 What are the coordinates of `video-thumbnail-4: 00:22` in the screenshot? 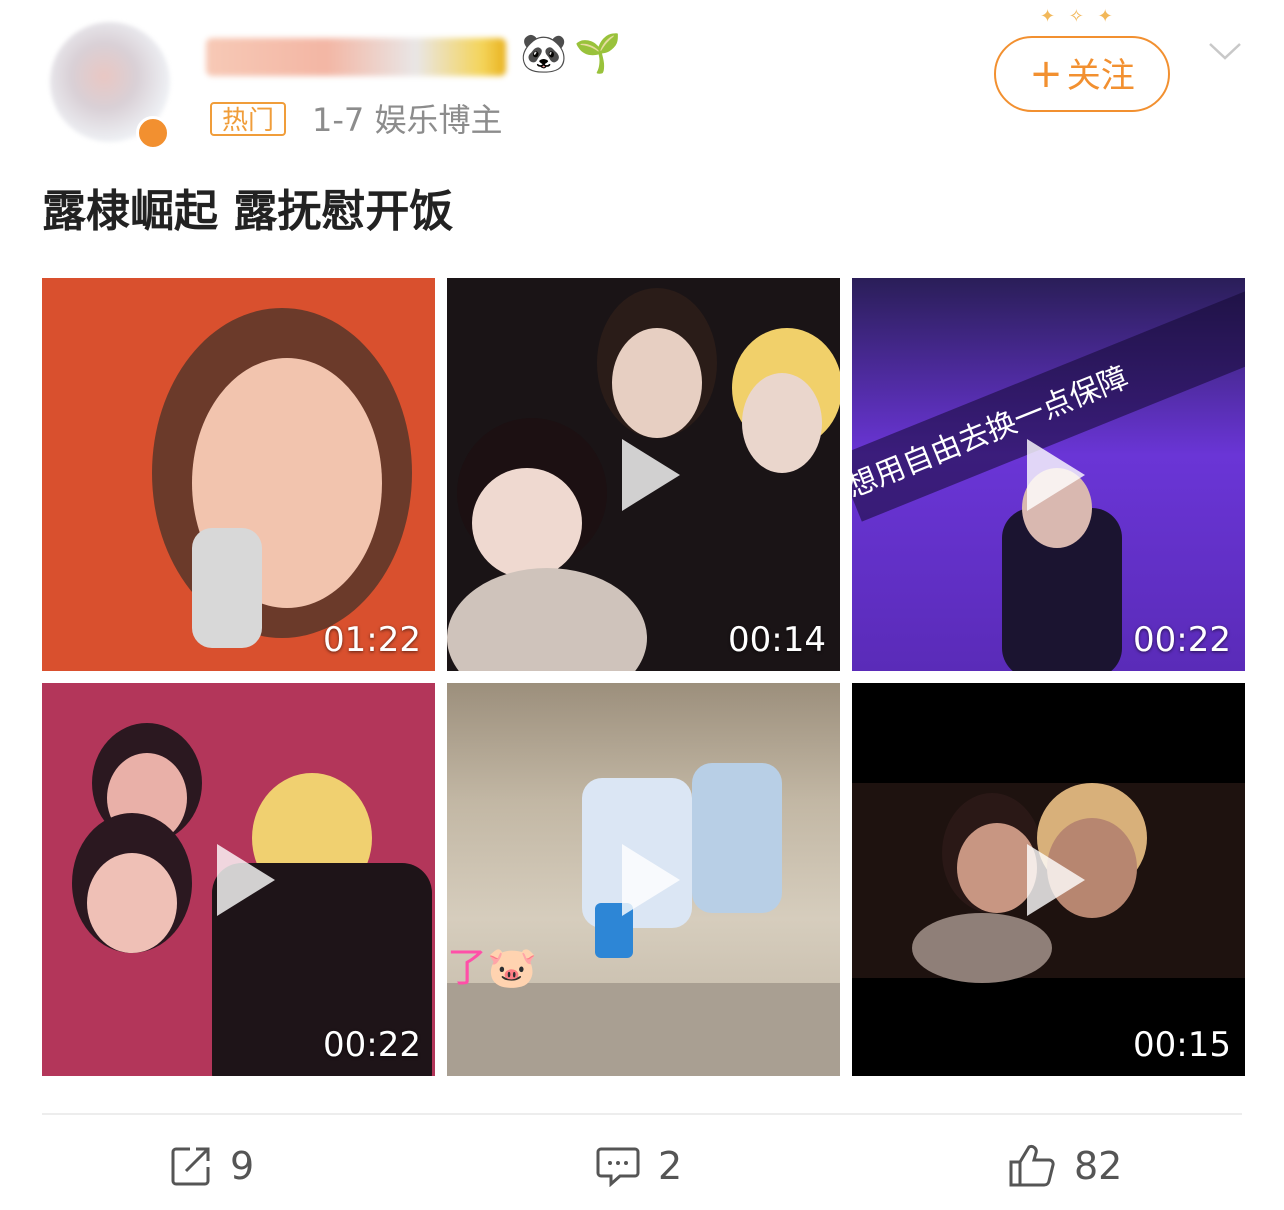 It's located at (238, 879).